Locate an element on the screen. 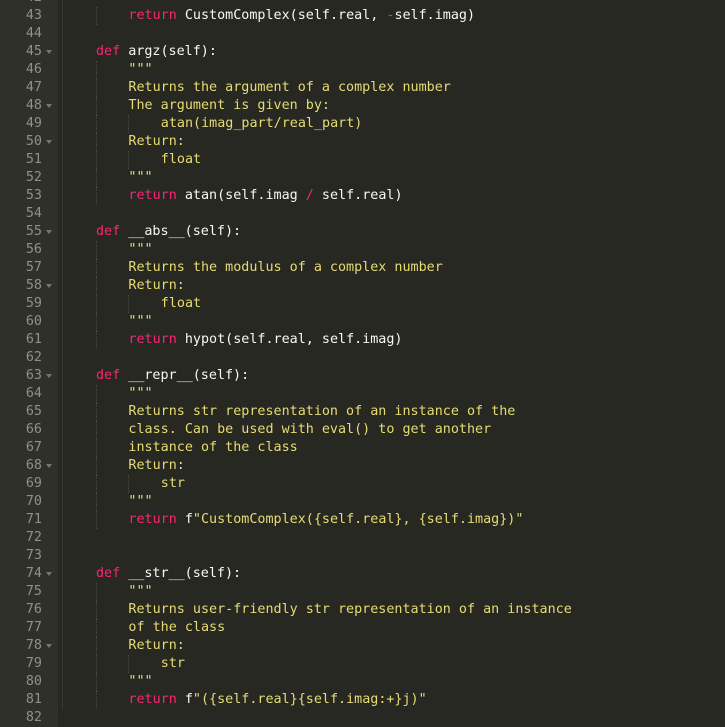  line-number: 67 is located at coordinates (33, 447).